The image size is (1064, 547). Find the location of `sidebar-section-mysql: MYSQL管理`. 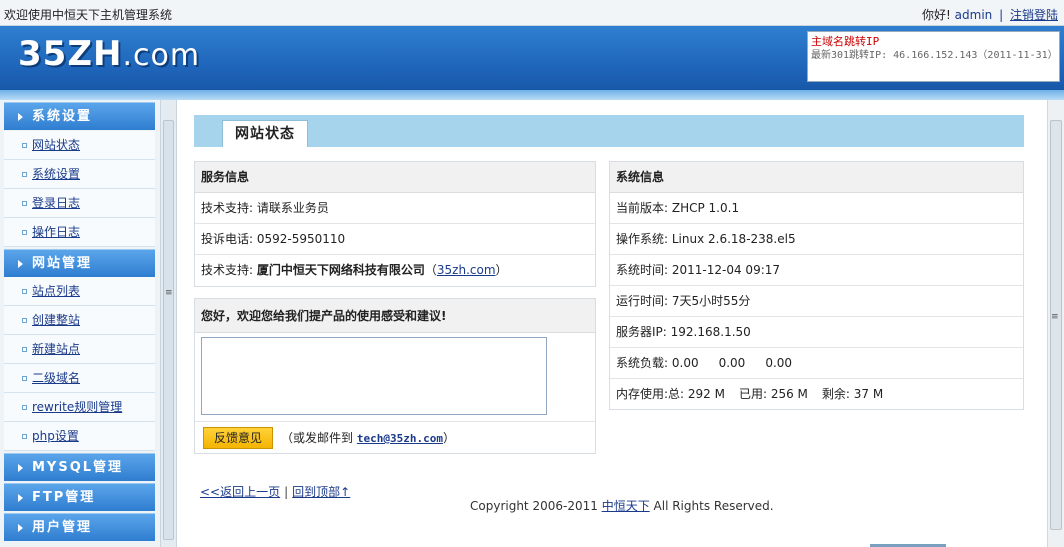

sidebar-section-mysql: MYSQL管理 is located at coordinates (79, 467).